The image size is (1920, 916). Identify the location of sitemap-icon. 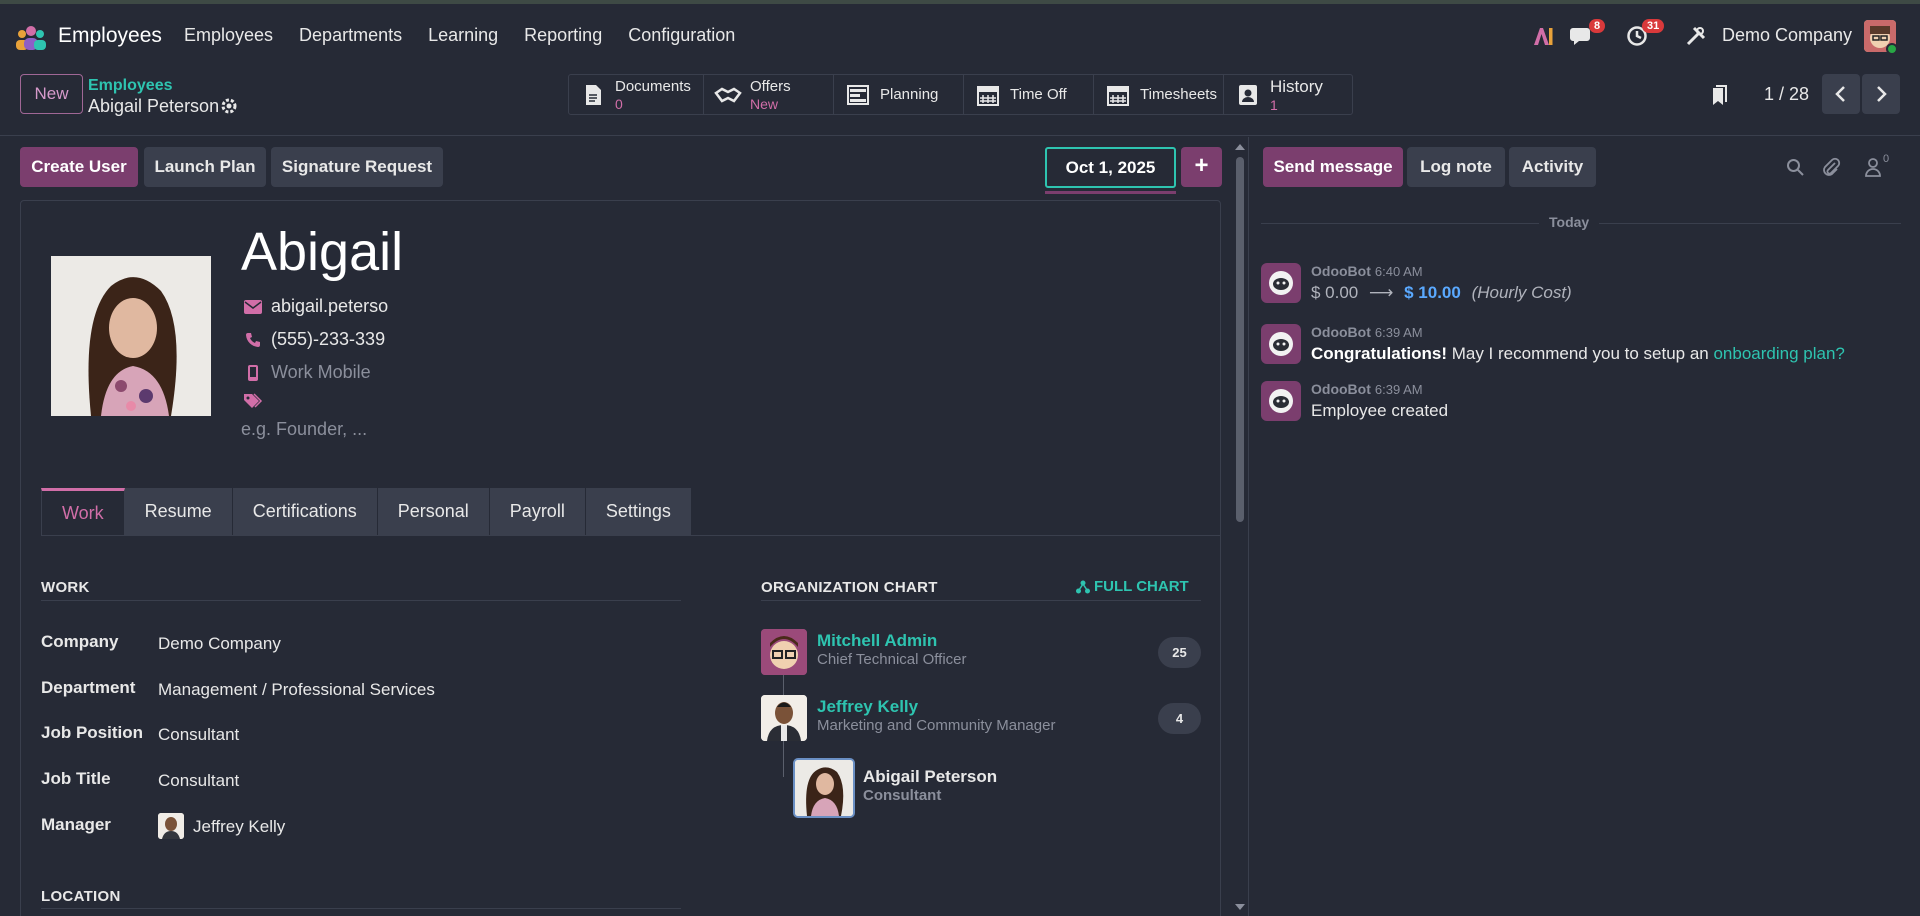
(1083, 586).